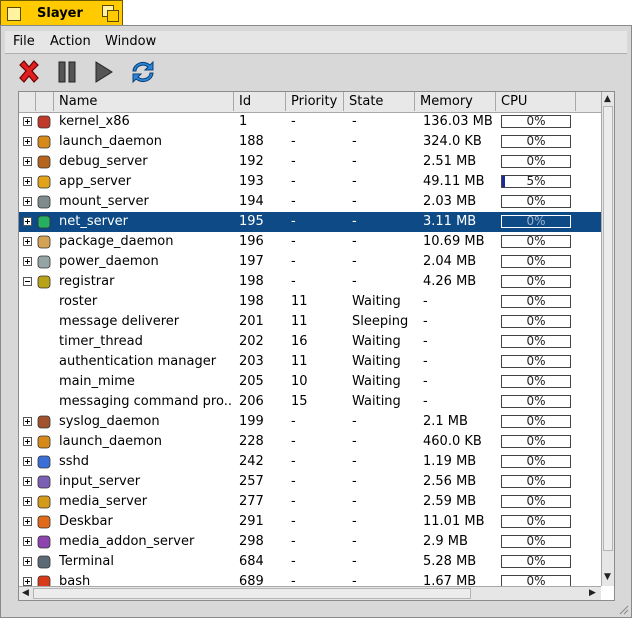  What do you see at coordinates (310, 362) in the screenshot?
I see `thread-row: authentication manager 203 11 Waiting - 0%` at bounding box center [310, 362].